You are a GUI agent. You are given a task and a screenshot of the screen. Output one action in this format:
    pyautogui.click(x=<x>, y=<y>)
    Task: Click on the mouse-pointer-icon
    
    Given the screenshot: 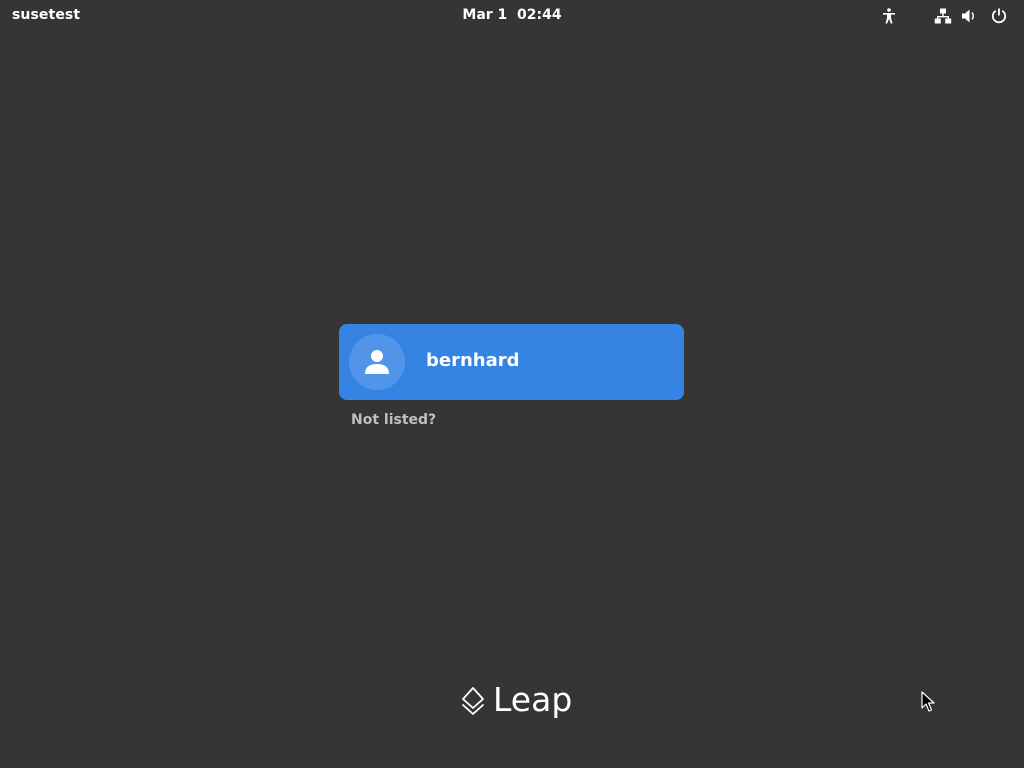 What is the action you would take?
    pyautogui.click(x=928, y=701)
    